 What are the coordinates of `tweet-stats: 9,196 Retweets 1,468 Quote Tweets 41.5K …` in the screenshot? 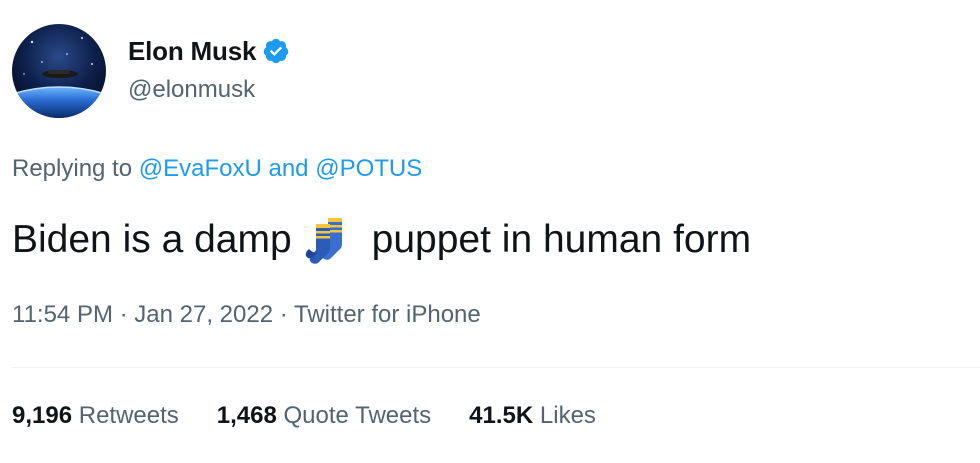 It's located at (304, 416).